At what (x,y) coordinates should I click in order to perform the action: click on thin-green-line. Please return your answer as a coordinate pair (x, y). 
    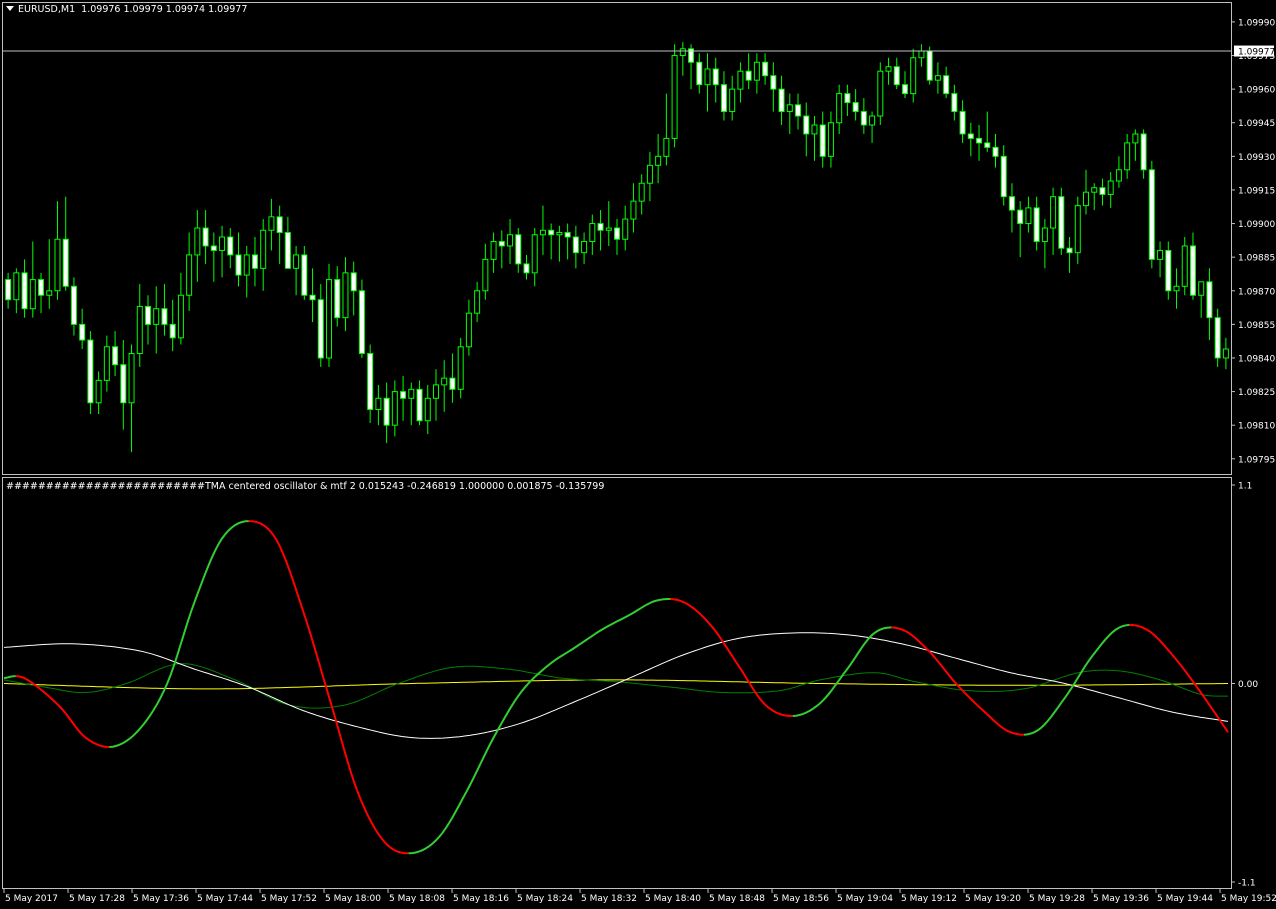
    Looking at the image, I should click on (615, 686).